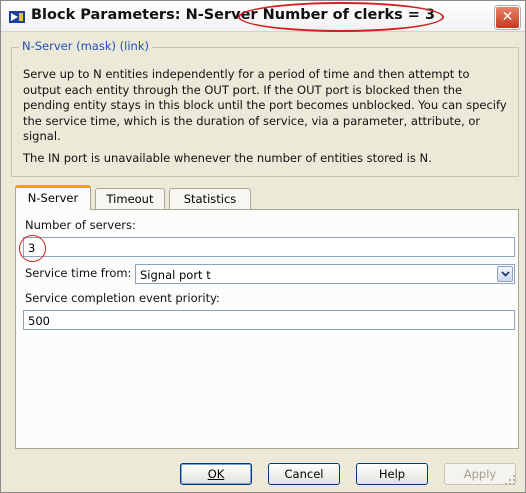  Describe the element at coordinates (216, 474) in the screenshot. I see `ok-button: OK` at that location.